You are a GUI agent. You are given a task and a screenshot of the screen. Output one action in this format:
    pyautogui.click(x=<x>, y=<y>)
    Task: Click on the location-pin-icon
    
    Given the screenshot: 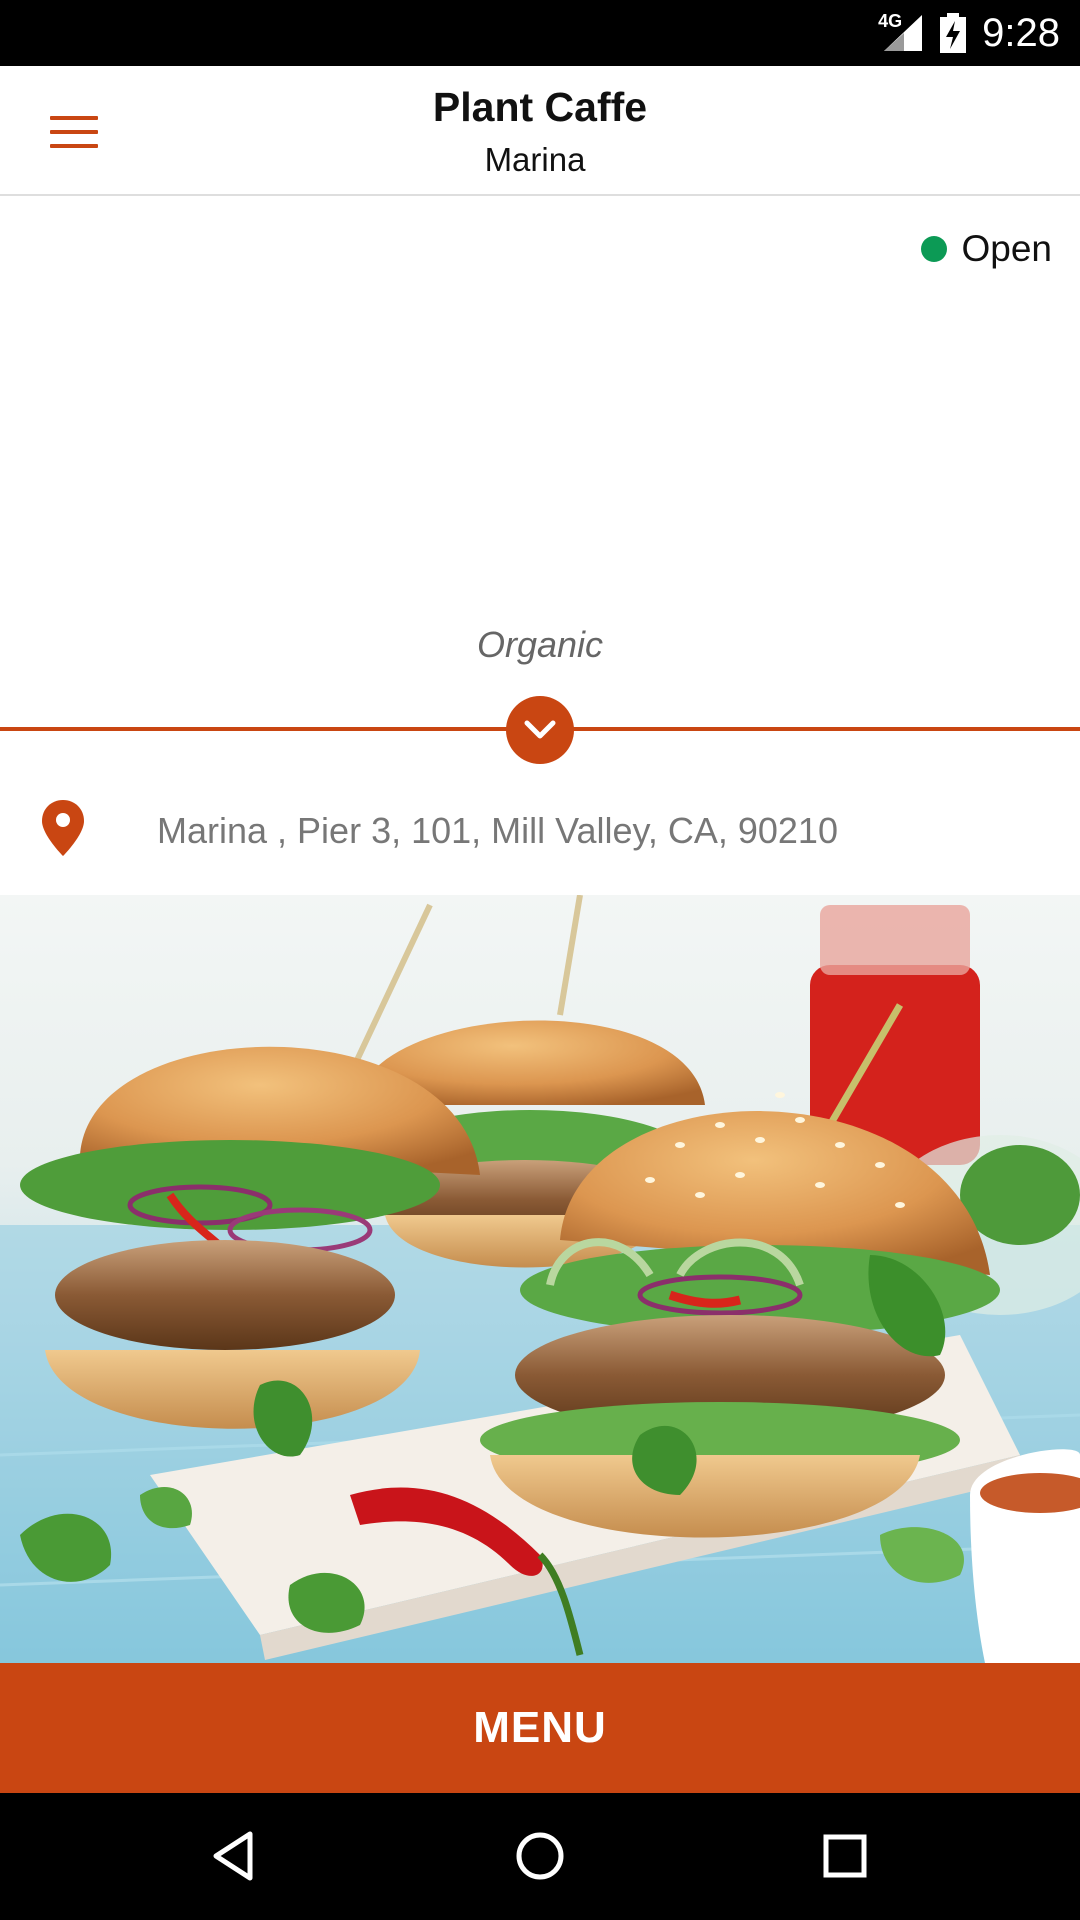 What is the action you would take?
    pyautogui.click(x=63, y=828)
    